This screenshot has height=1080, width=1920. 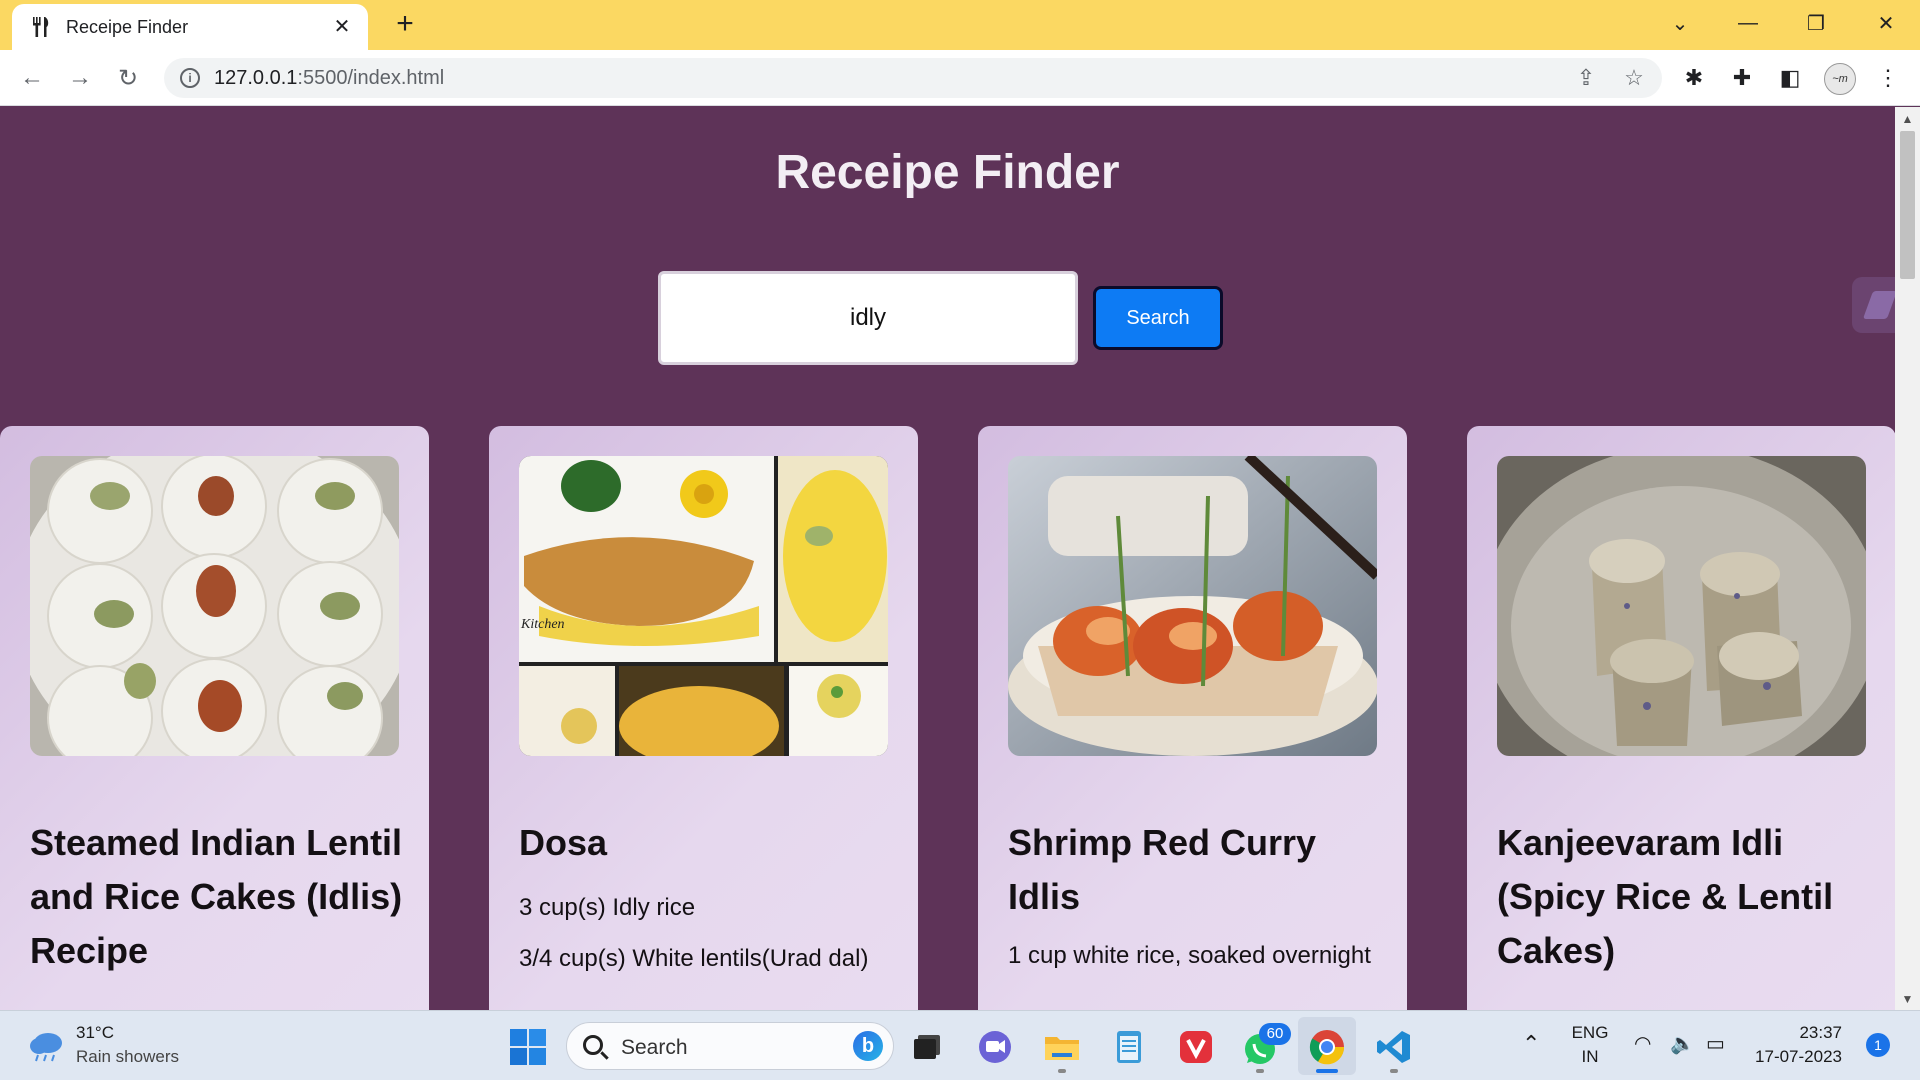 I want to click on search-button: Search, so click(x=1158, y=318).